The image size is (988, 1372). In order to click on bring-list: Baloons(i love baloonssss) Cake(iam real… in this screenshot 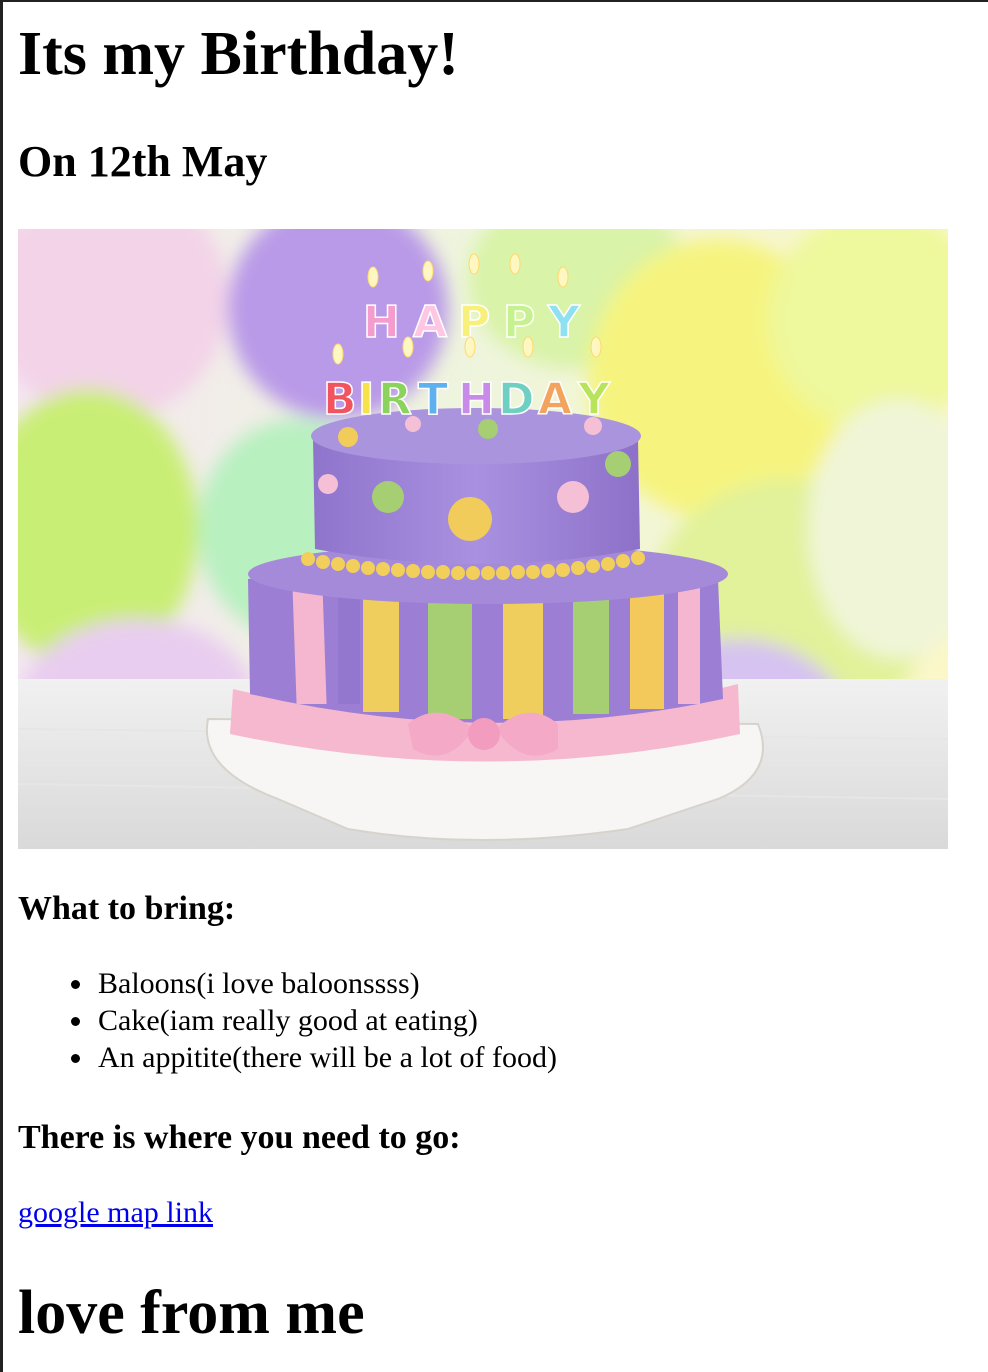, I will do `click(287, 1020)`.